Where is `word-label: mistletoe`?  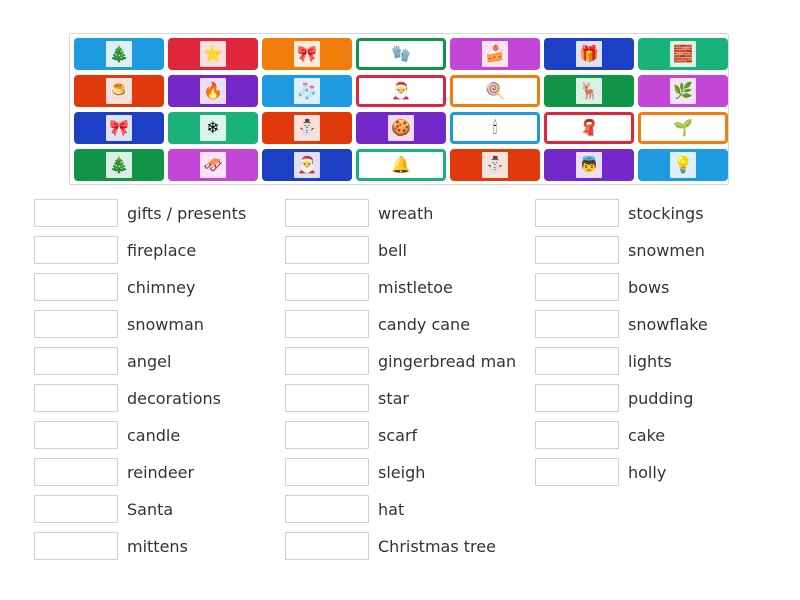
word-label: mistletoe is located at coordinates (415, 287).